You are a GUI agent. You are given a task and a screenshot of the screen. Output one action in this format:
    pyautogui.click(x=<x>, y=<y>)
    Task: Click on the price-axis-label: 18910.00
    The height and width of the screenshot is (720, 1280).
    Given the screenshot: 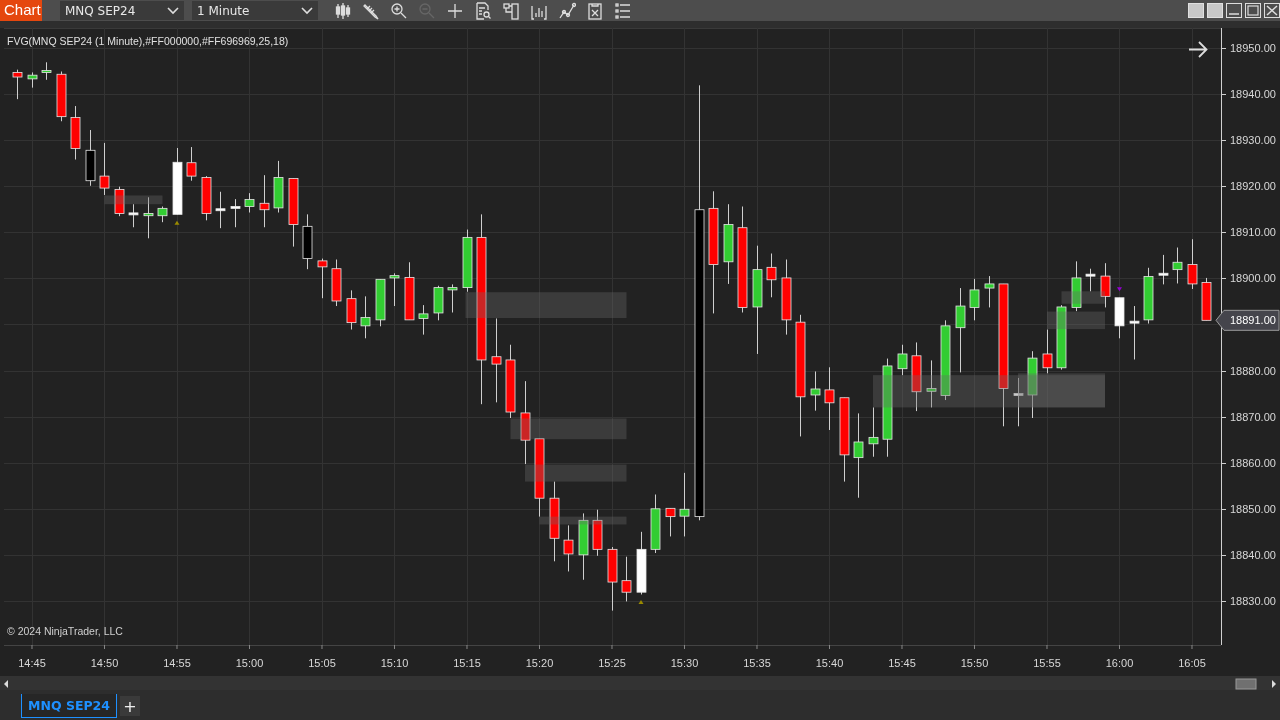 What is the action you would take?
    pyautogui.click(x=1253, y=232)
    